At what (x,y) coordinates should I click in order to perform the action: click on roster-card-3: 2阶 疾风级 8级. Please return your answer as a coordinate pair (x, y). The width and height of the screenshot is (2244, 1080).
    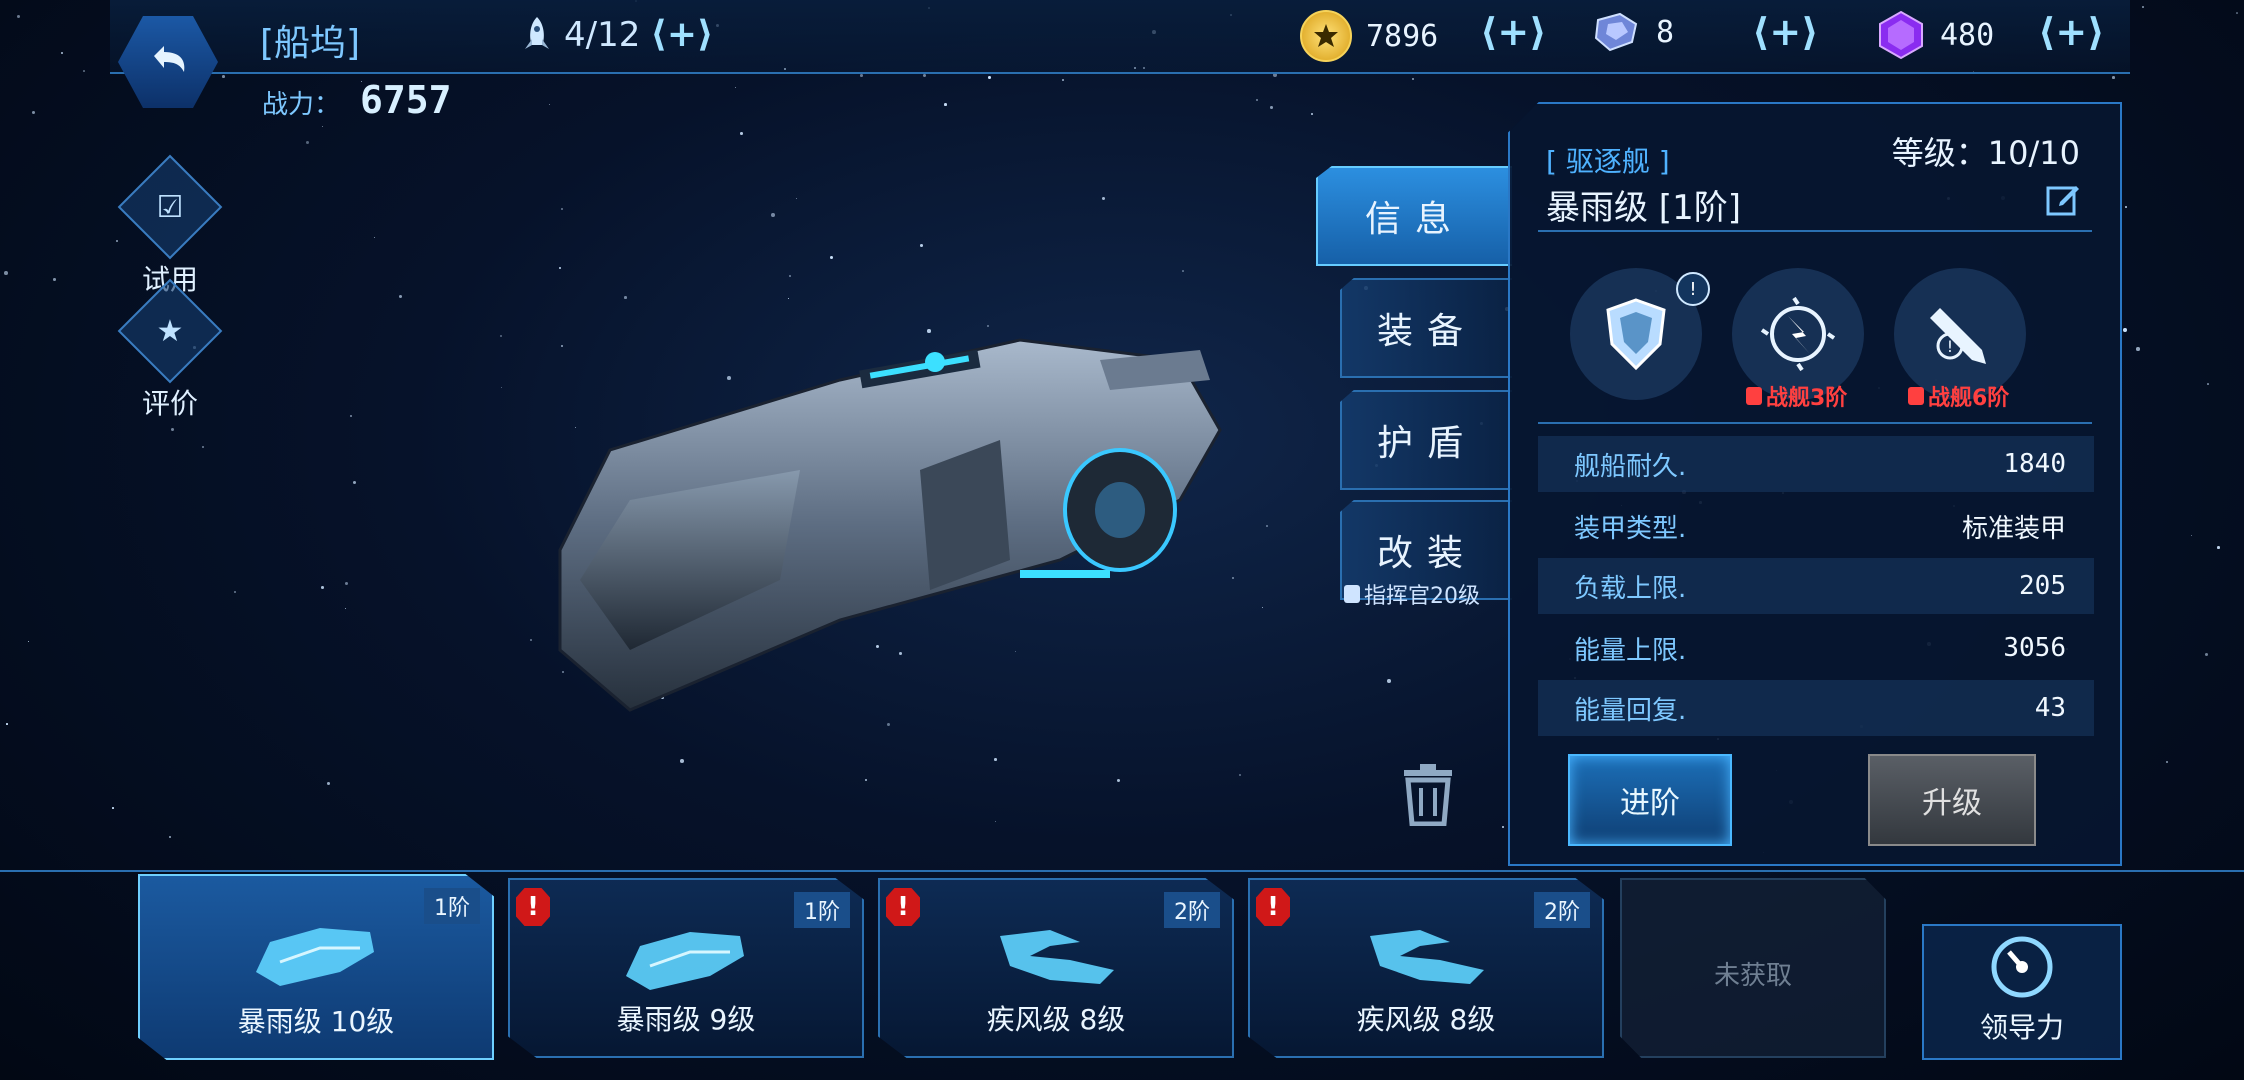
    Looking at the image, I should click on (1056, 968).